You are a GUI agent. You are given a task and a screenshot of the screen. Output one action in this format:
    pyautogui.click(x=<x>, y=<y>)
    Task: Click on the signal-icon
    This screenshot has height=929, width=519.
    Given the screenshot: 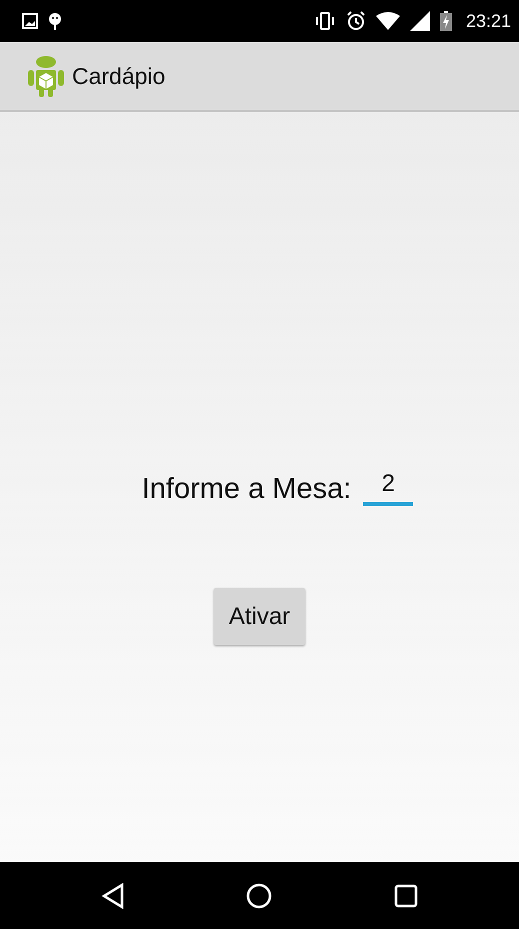 What is the action you would take?
    pyautogui.click(x=420, y=21)
    